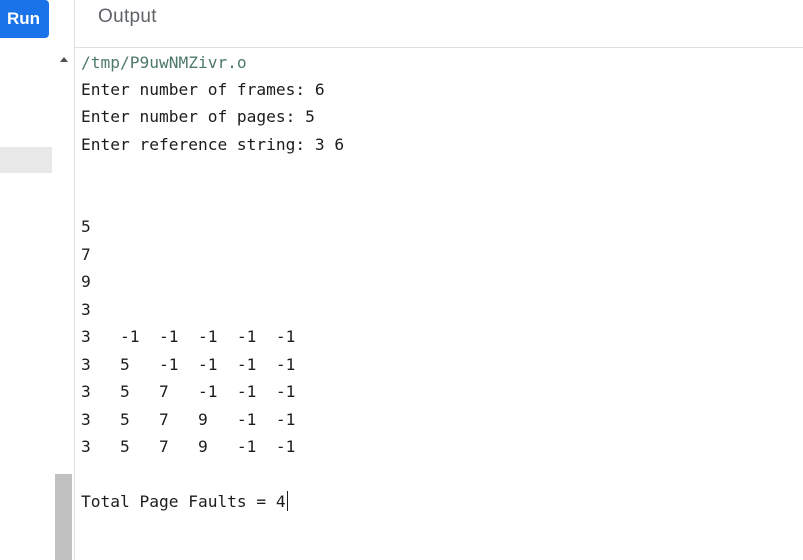 The width and height of the screenshot is (803, 560). What do you see at coordinates (26, 160) in the screenshot?
I see `active-line-highlight` at bounding box center [26, 160].